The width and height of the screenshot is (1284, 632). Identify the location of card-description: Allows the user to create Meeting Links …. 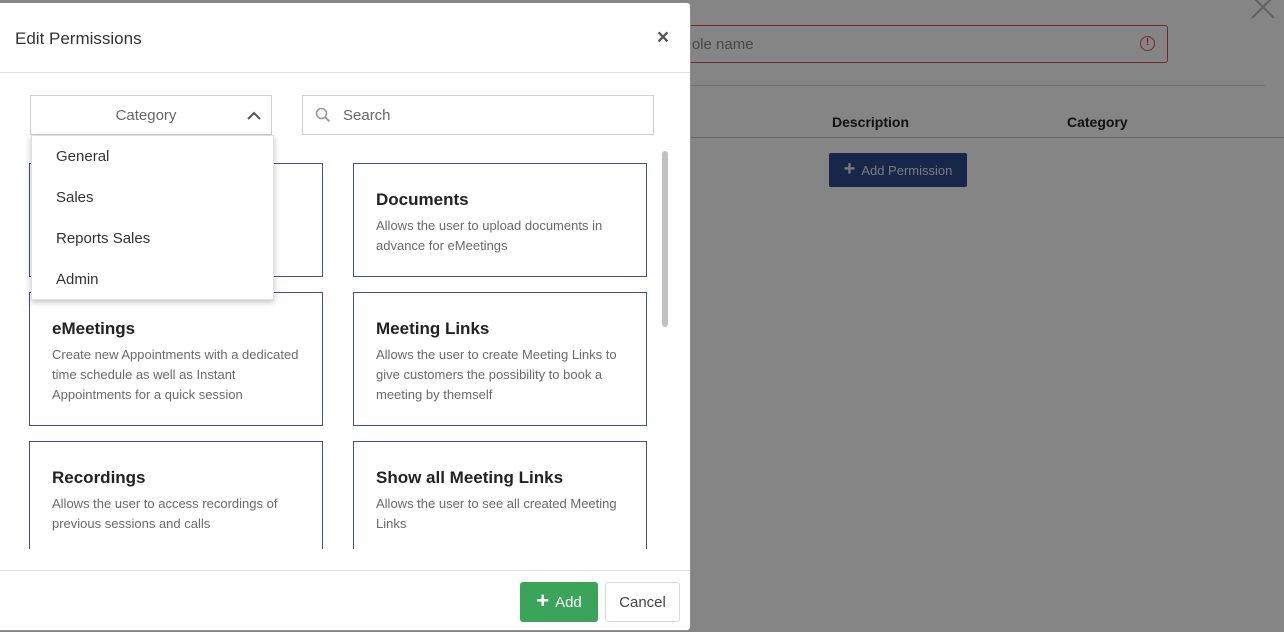
(496, 374).